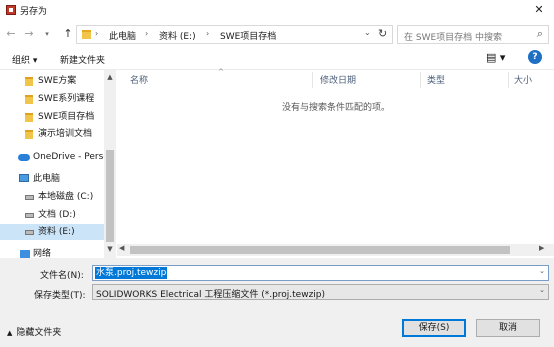 Image resolution: width=554 pixels, height=347 pixels. I want to click on help-icon: ?, so click(535, 57).